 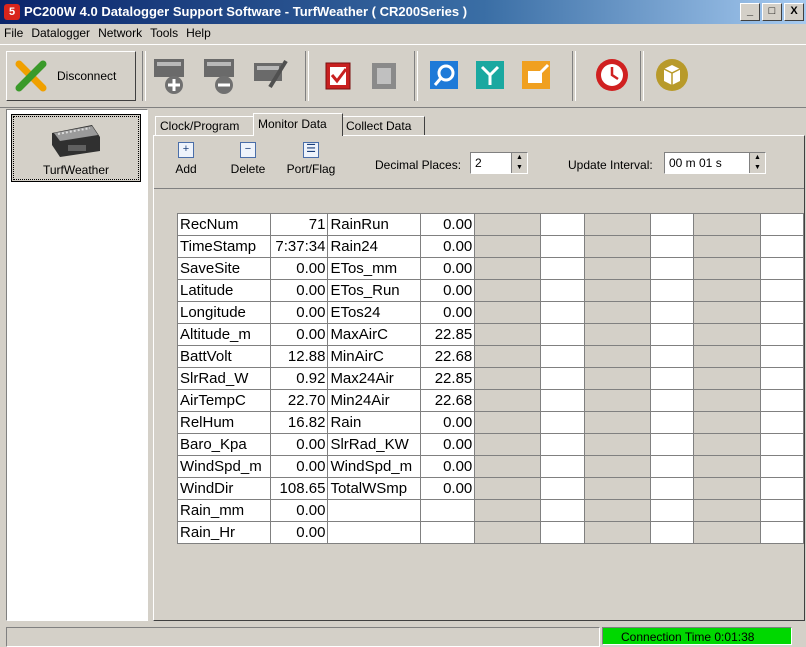 I want to click on cell-name: WindDir, so click(x=224, y=488).